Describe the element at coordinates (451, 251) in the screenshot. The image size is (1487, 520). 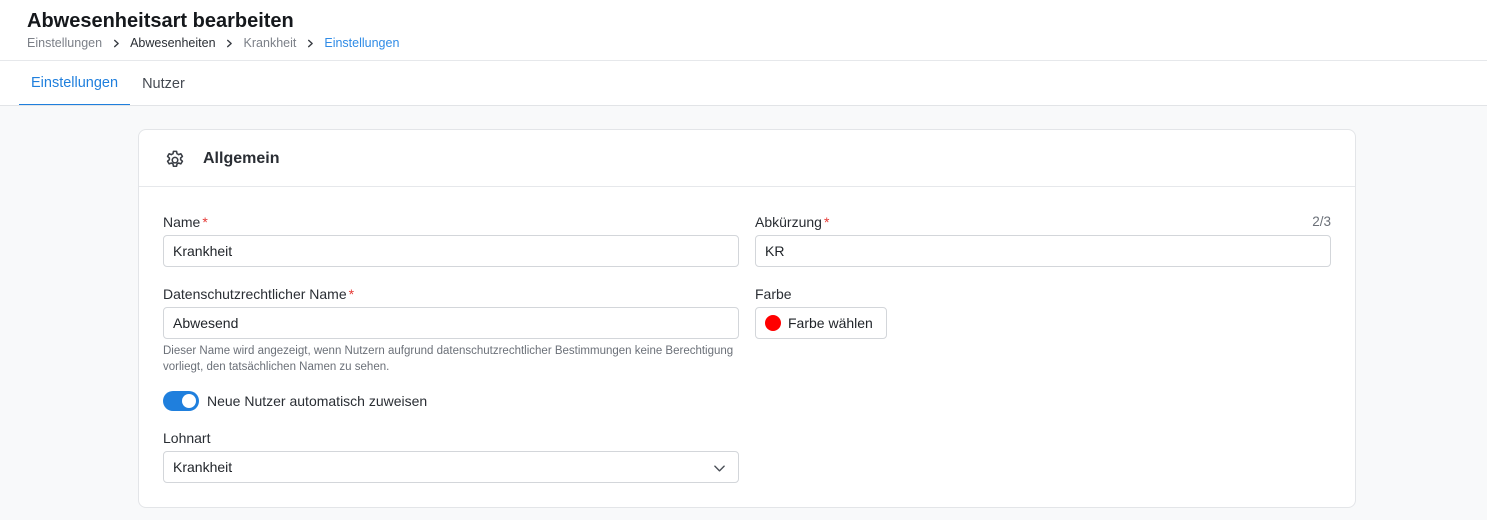
I see `name-input` at that location.